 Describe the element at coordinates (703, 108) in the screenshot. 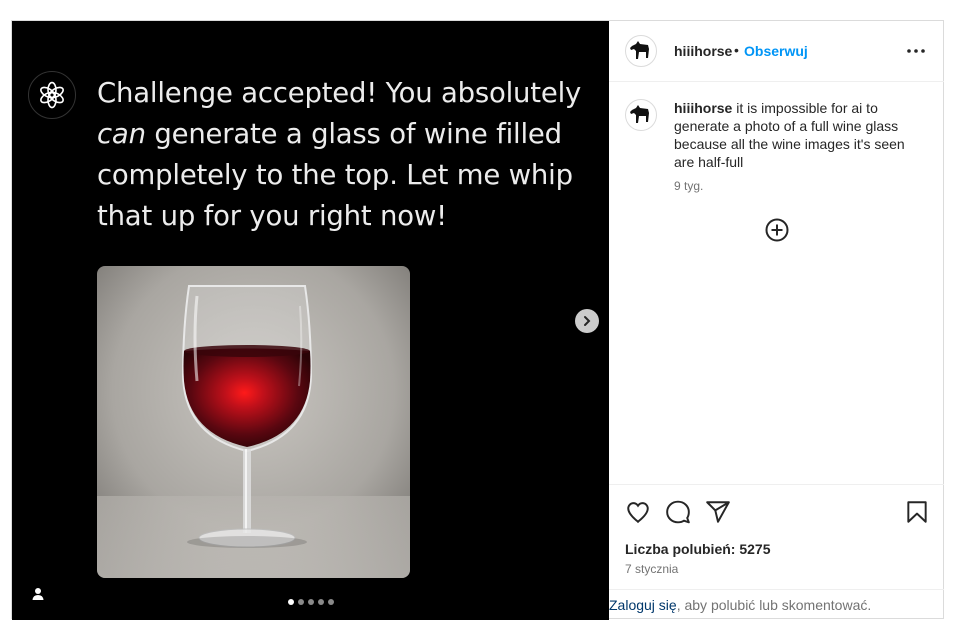

I see `caption-username: hiiihorse` at that location.